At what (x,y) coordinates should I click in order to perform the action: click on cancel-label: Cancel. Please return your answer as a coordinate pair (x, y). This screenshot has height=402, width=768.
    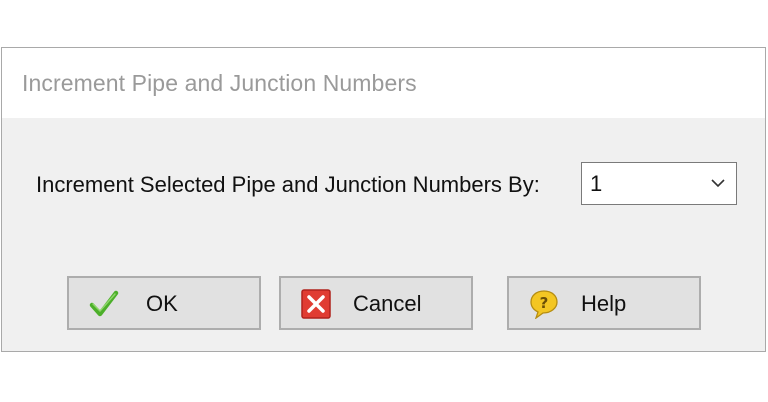
    Looking at the image, I should click on (387, 303).